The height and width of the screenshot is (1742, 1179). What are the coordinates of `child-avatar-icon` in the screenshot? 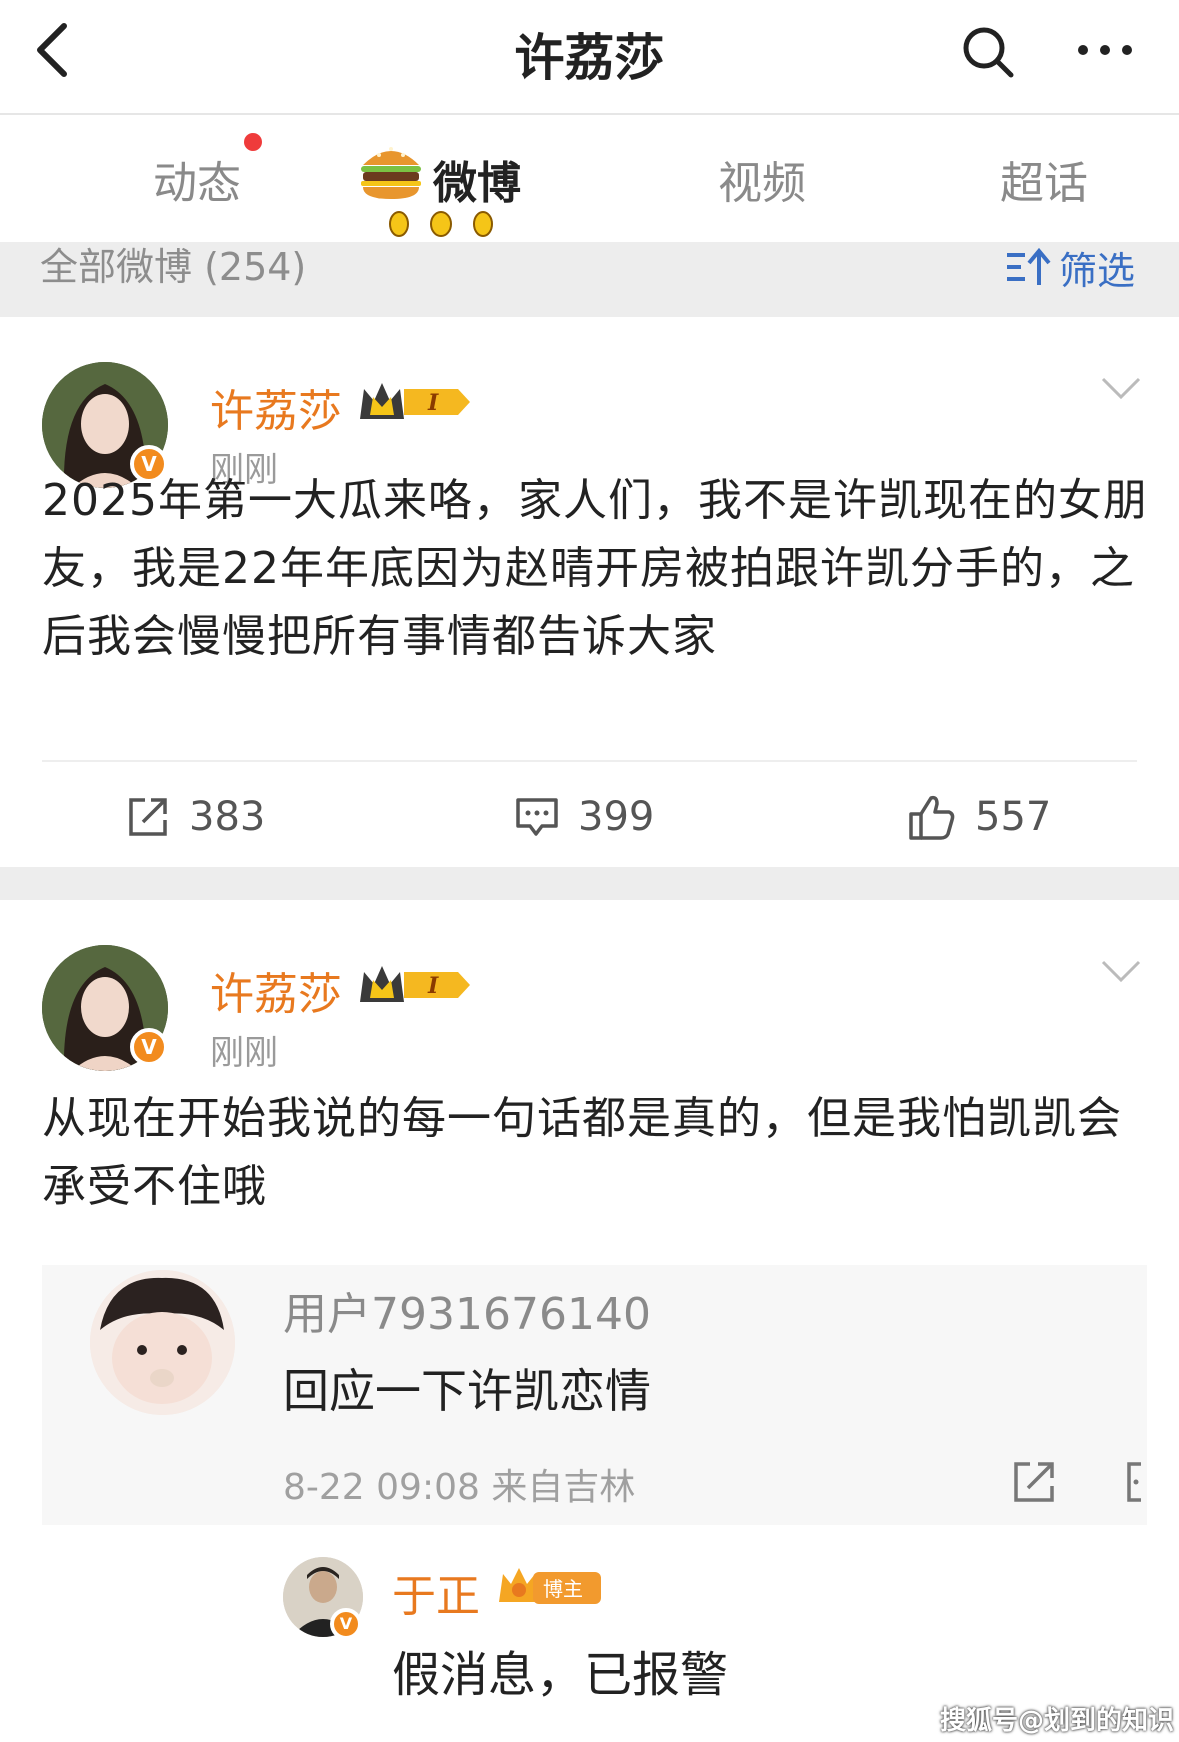 It's located at (162, 1342).